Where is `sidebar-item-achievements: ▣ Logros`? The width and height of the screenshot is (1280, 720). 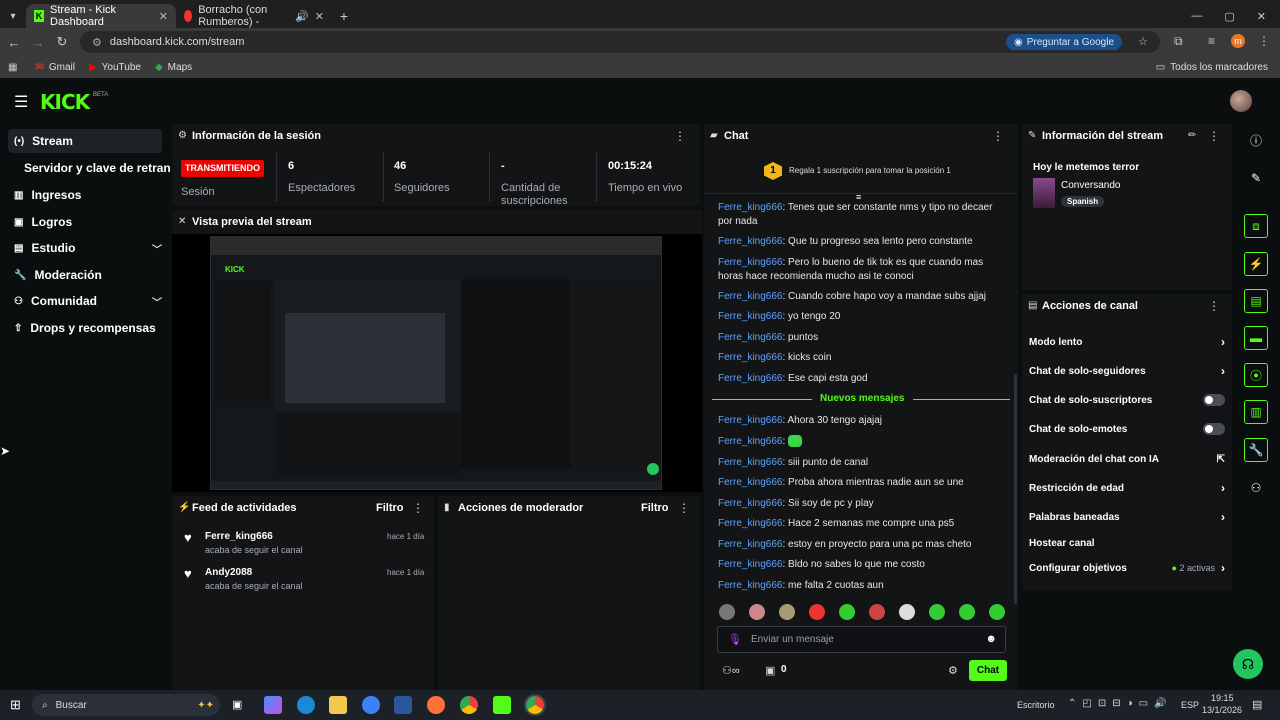
sidebar-item-achievements: ▣ Logros is located at coordinates (85, 222).